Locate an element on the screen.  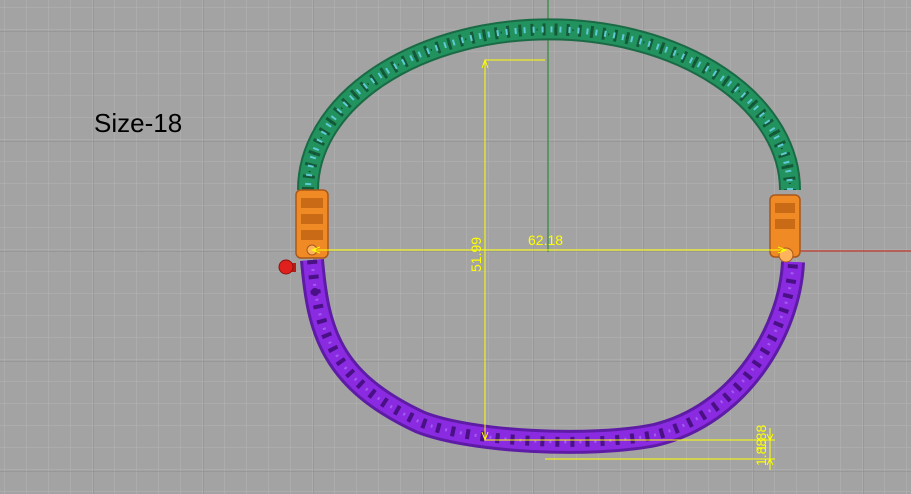
lock-pin-icon is located at coordinates (315, 292).